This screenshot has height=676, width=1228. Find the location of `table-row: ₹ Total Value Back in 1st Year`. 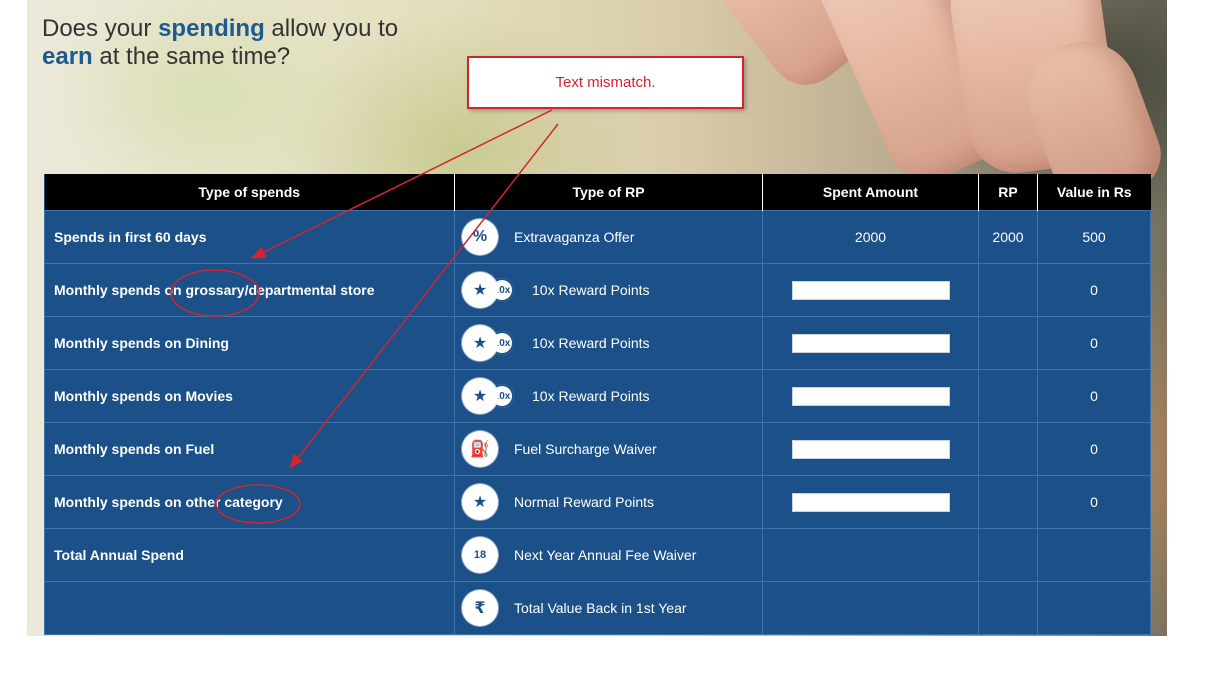

table-row: ₹ Total Value Back in 1st Year is located at coordinates (597, 608).